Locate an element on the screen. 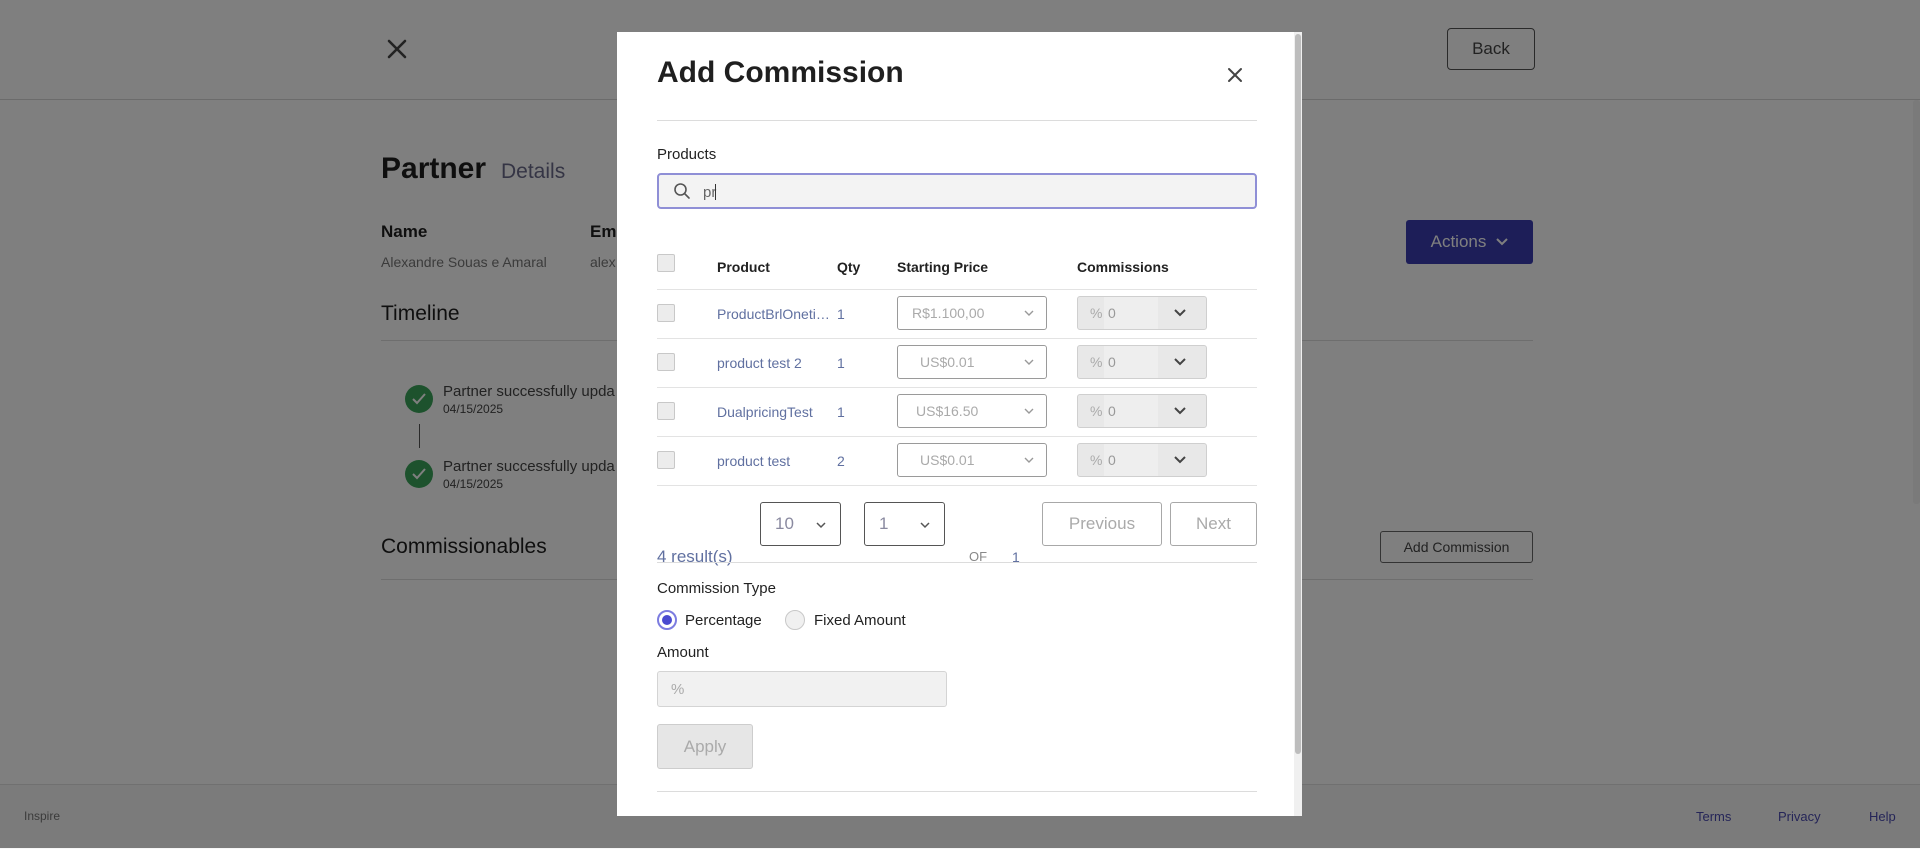 This screenshot has height=849, width=1920. radio-percentage is located at coordinates (667, 620).